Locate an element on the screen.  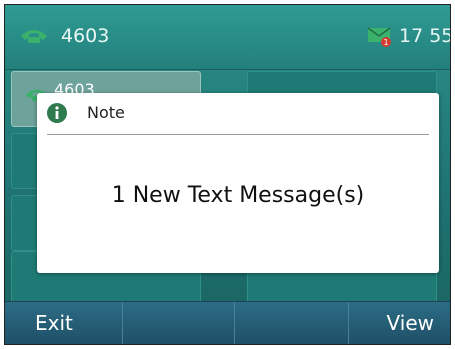
softkey-bar: Exit View is located at coordinates (227, 322).